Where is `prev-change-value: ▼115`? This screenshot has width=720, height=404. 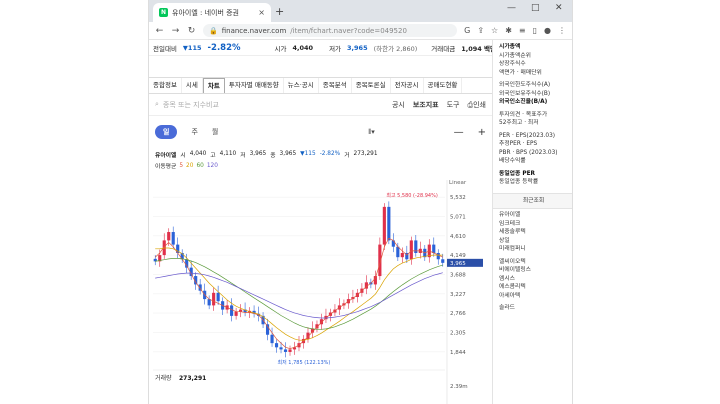
prev-change-value: ▼115 is located at coordinates (192, 47).